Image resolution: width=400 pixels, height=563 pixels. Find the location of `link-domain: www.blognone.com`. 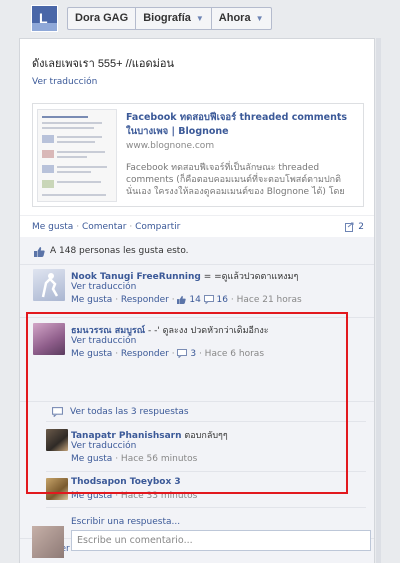

link-domain: www.blognone.com is located at coordinates (170, 146).